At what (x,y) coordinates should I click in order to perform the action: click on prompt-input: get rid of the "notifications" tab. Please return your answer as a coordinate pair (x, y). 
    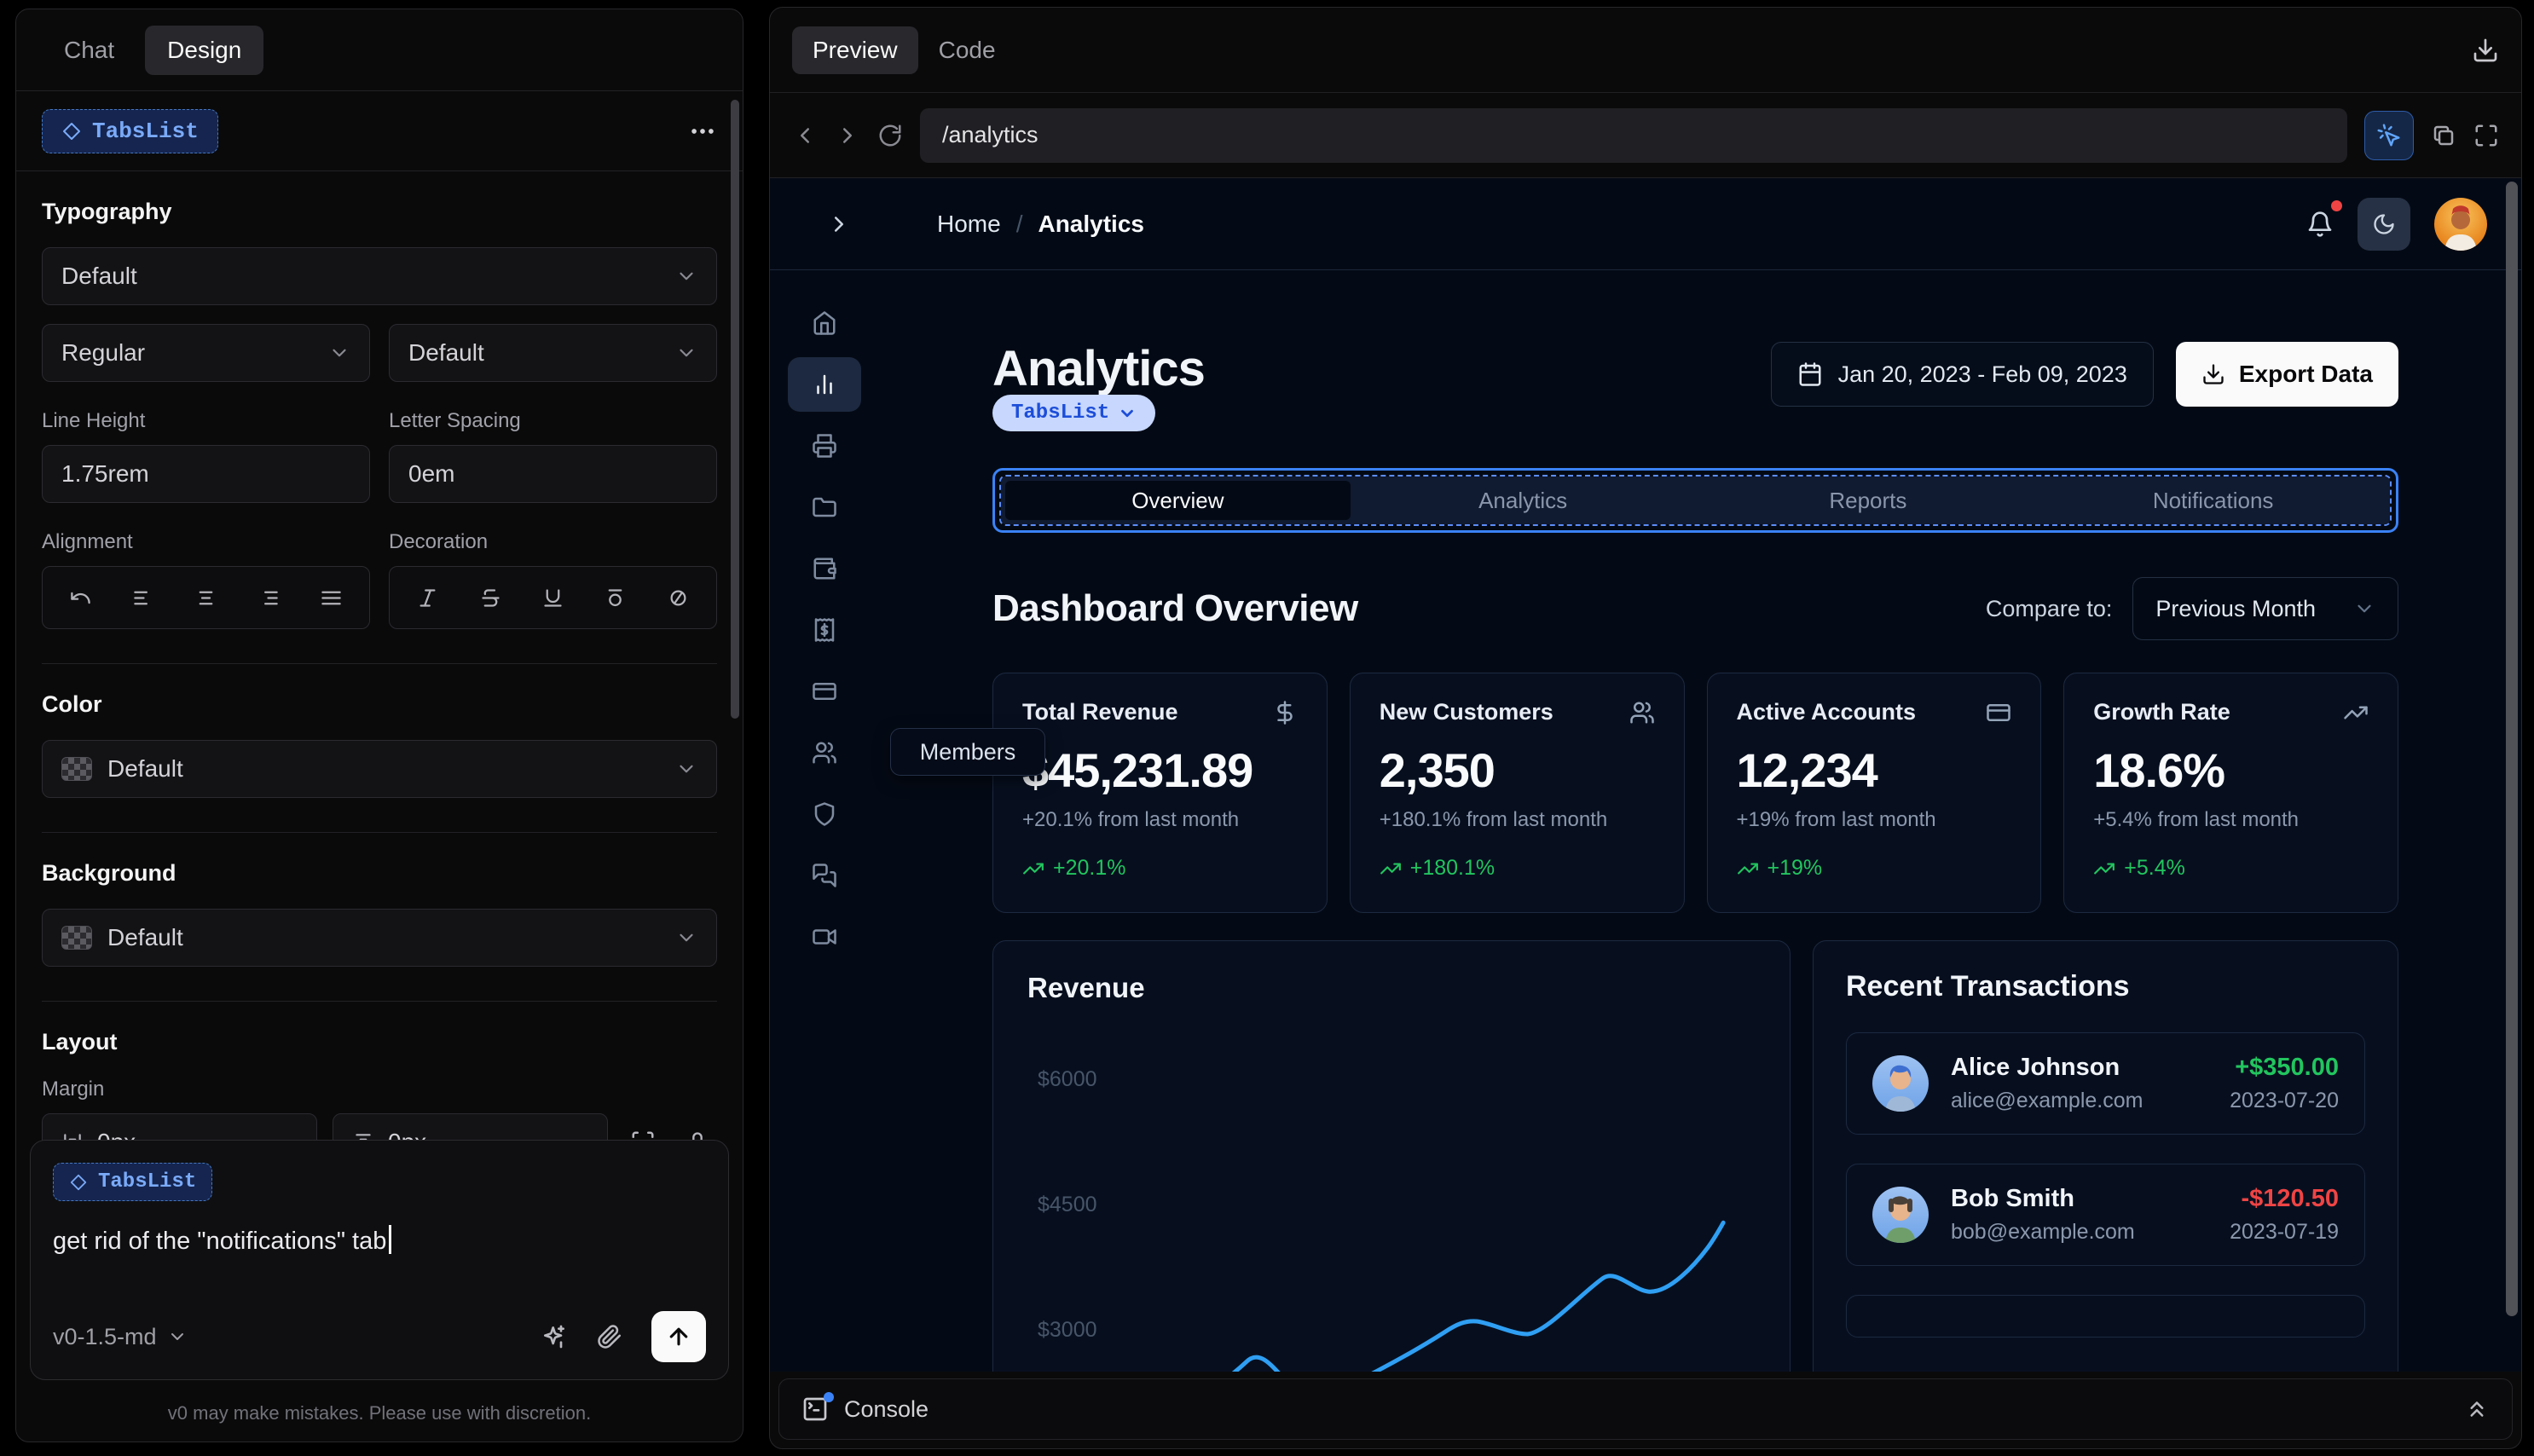
    Looking at the image, I should click on (379, 1240).